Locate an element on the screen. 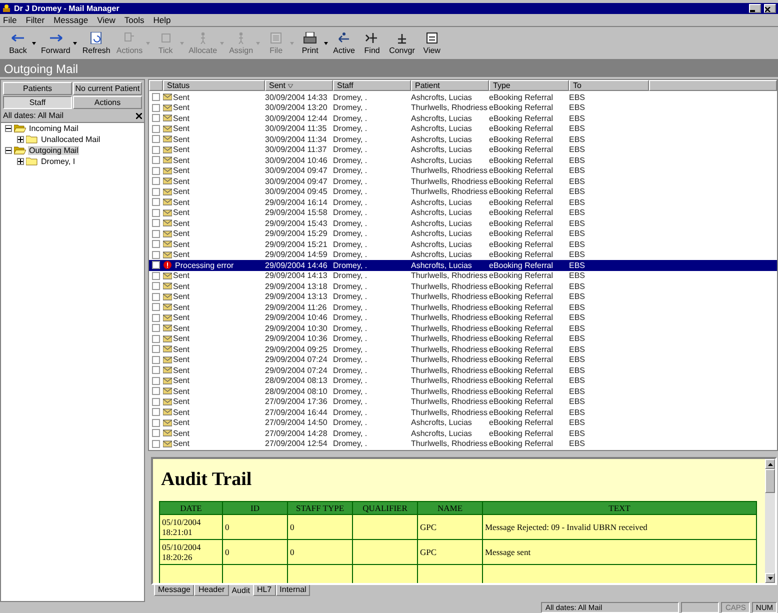 The image size is (778, 613). mail-row: Processing error 29/09/2004 14:46 Dromey, . Ashcrofts, Lucias eBooking Referral EBS is located at coordinates (463, 265).